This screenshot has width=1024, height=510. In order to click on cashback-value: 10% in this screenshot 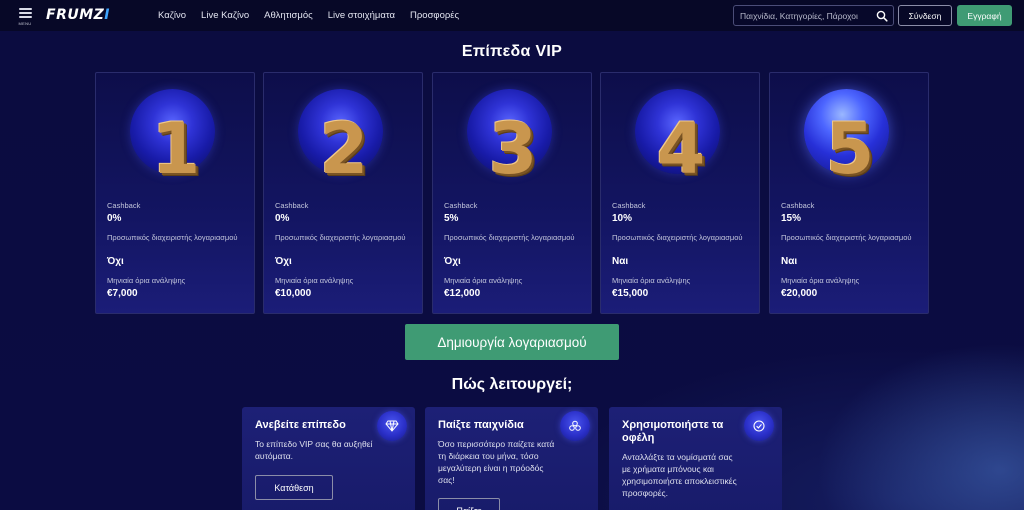, I will do `click(622, 218)`.